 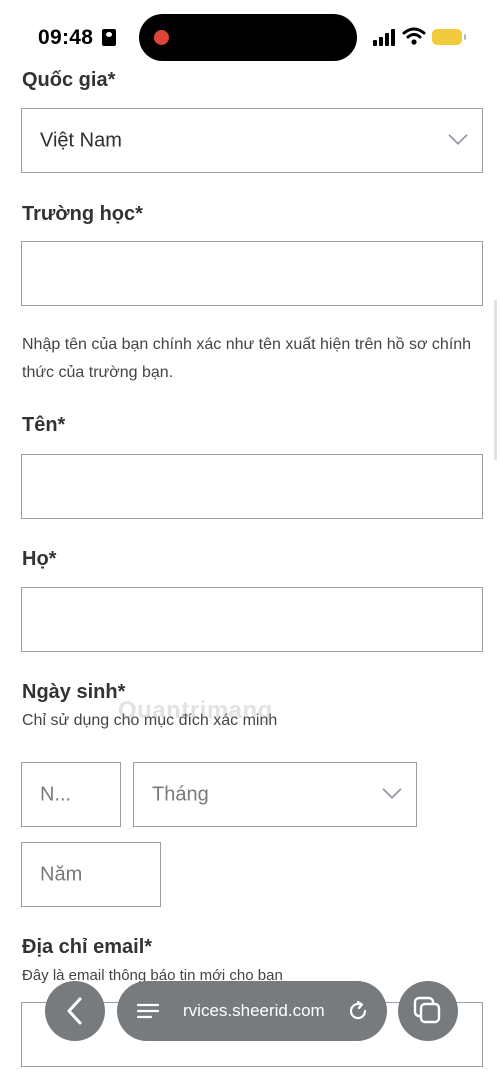 I want to click on birth-year-input: Năm, so click(x=91, y=874).